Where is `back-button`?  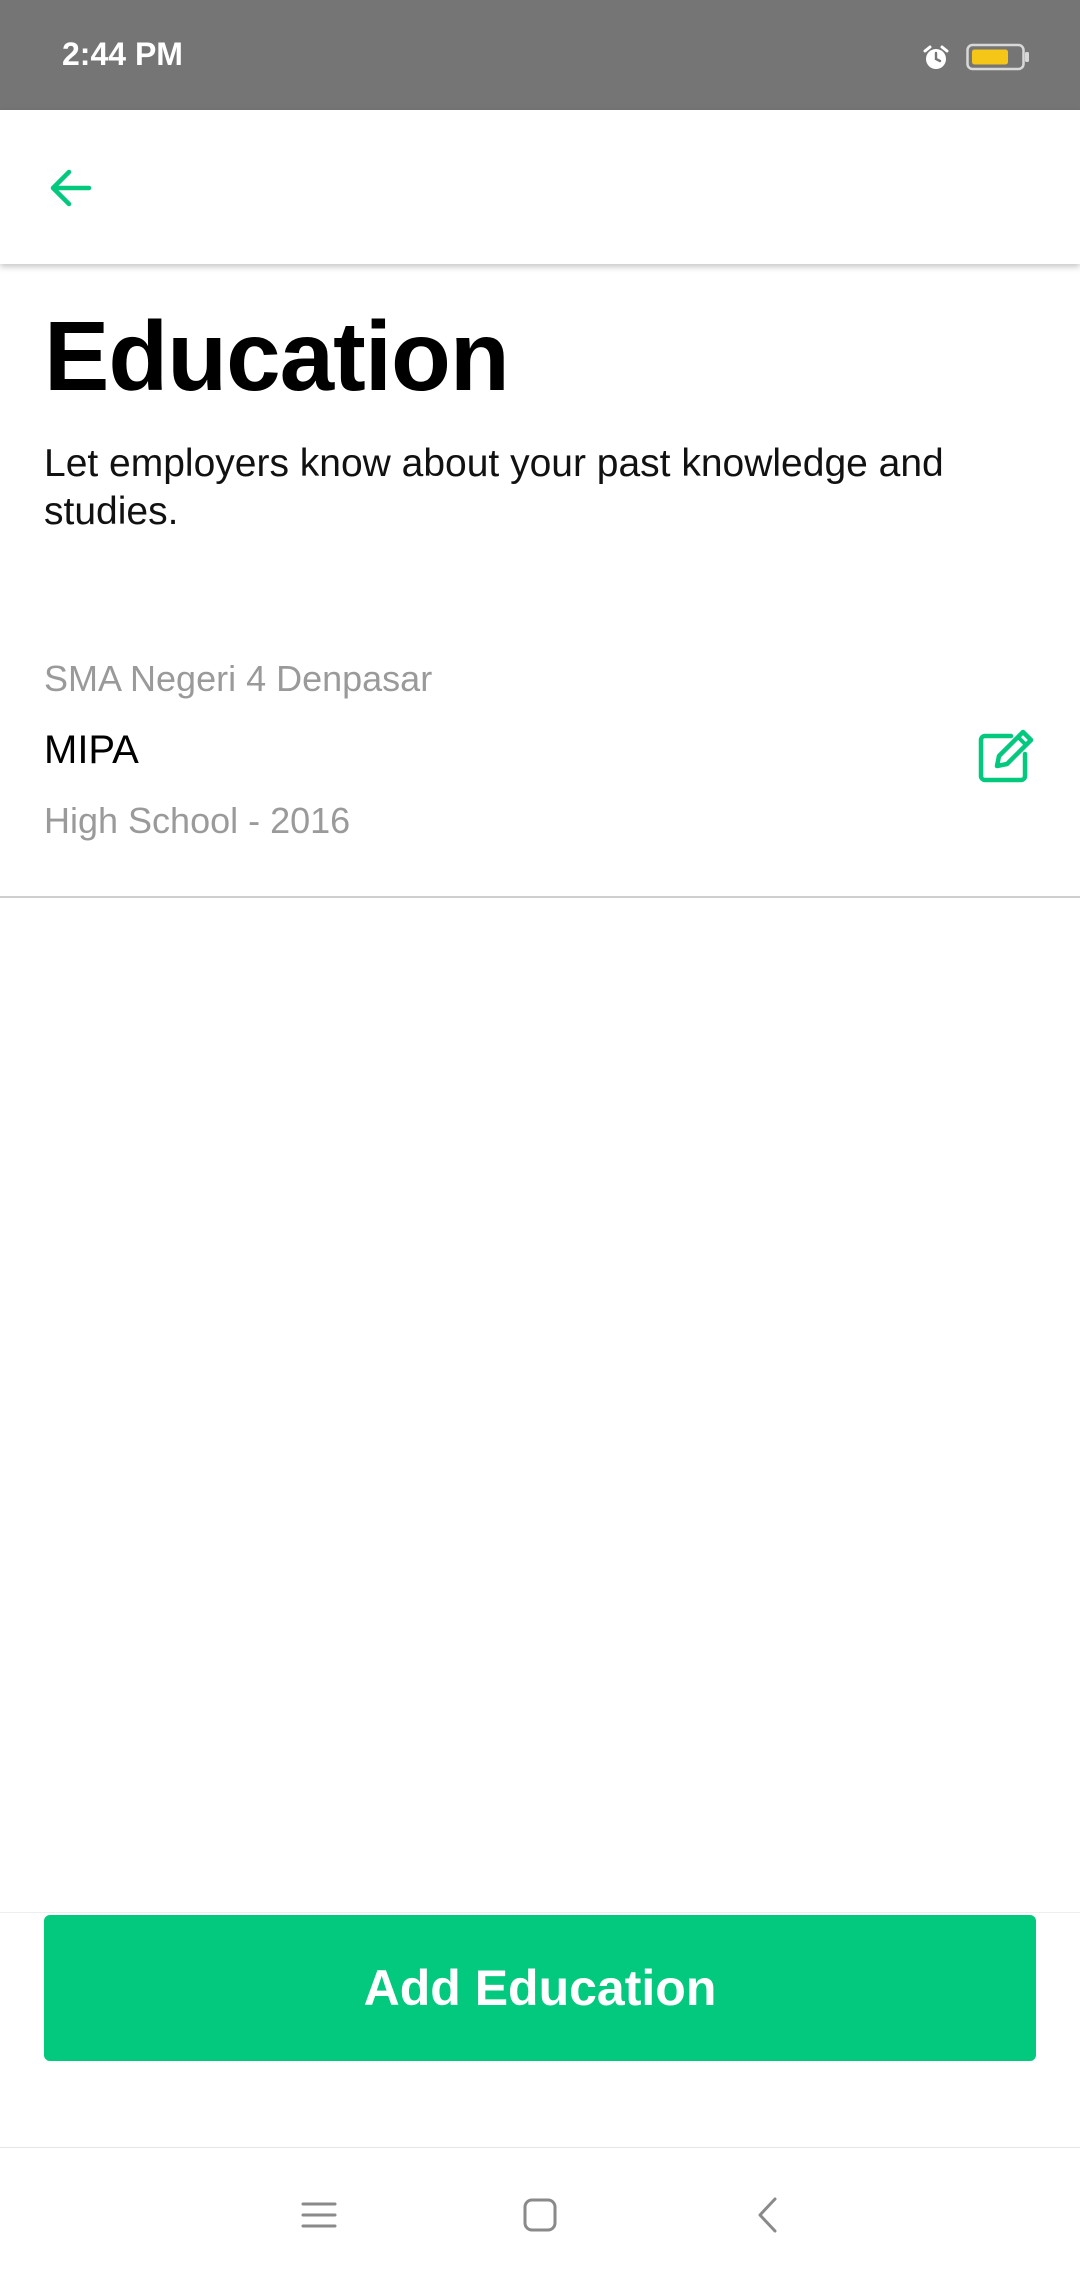
back-button is located at coordinates (70, 188).